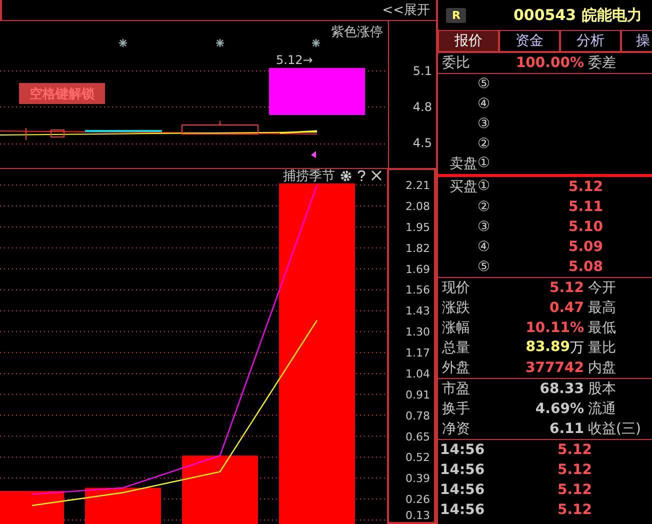 The width and height of the screenshot is (652, 524). What do you see at coordinates (309, 176) in the screenshot?
I see `indicator-title: 捕捞季节` at bounding box center [309, 176].